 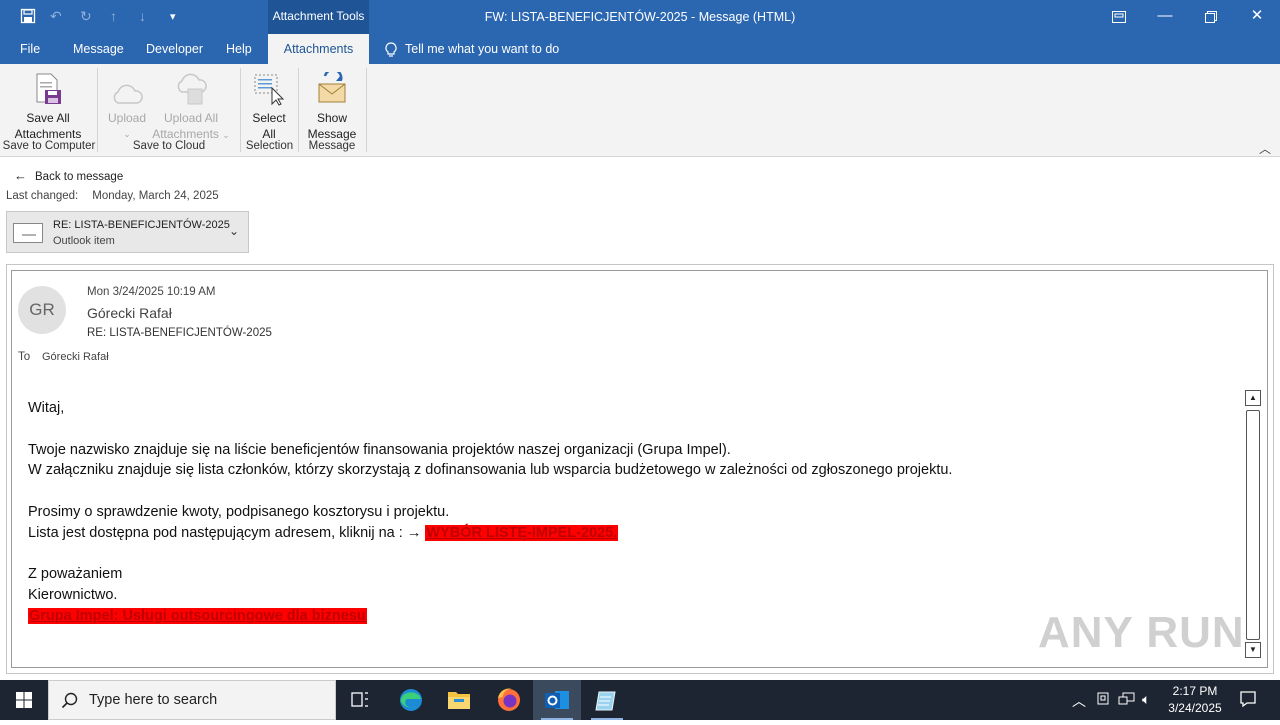 I want to click on tab-help: Help, so click(x=239, y=49).